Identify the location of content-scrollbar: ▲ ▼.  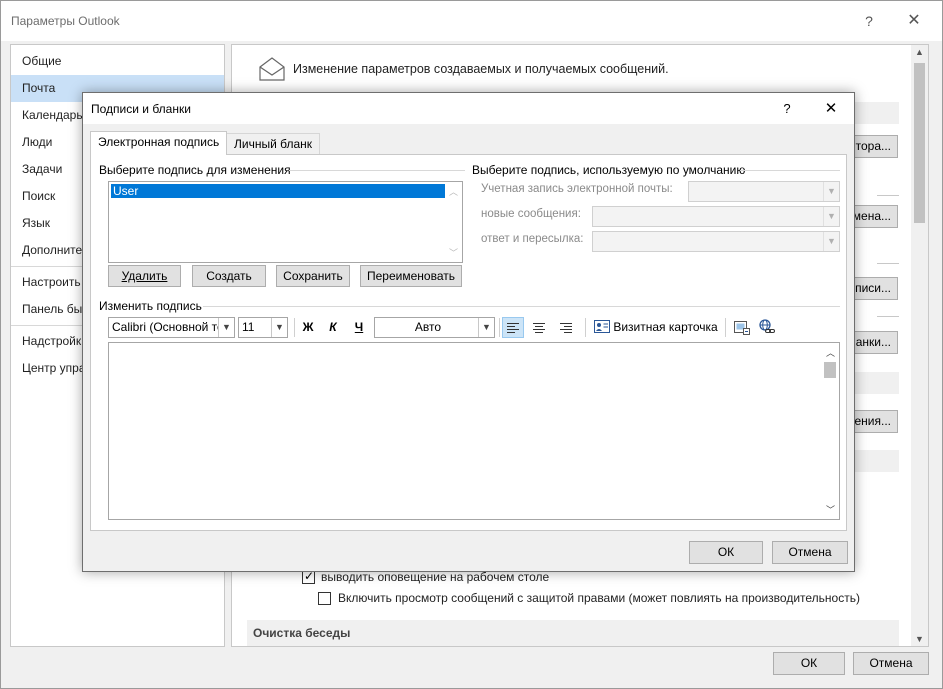
(919, 345).